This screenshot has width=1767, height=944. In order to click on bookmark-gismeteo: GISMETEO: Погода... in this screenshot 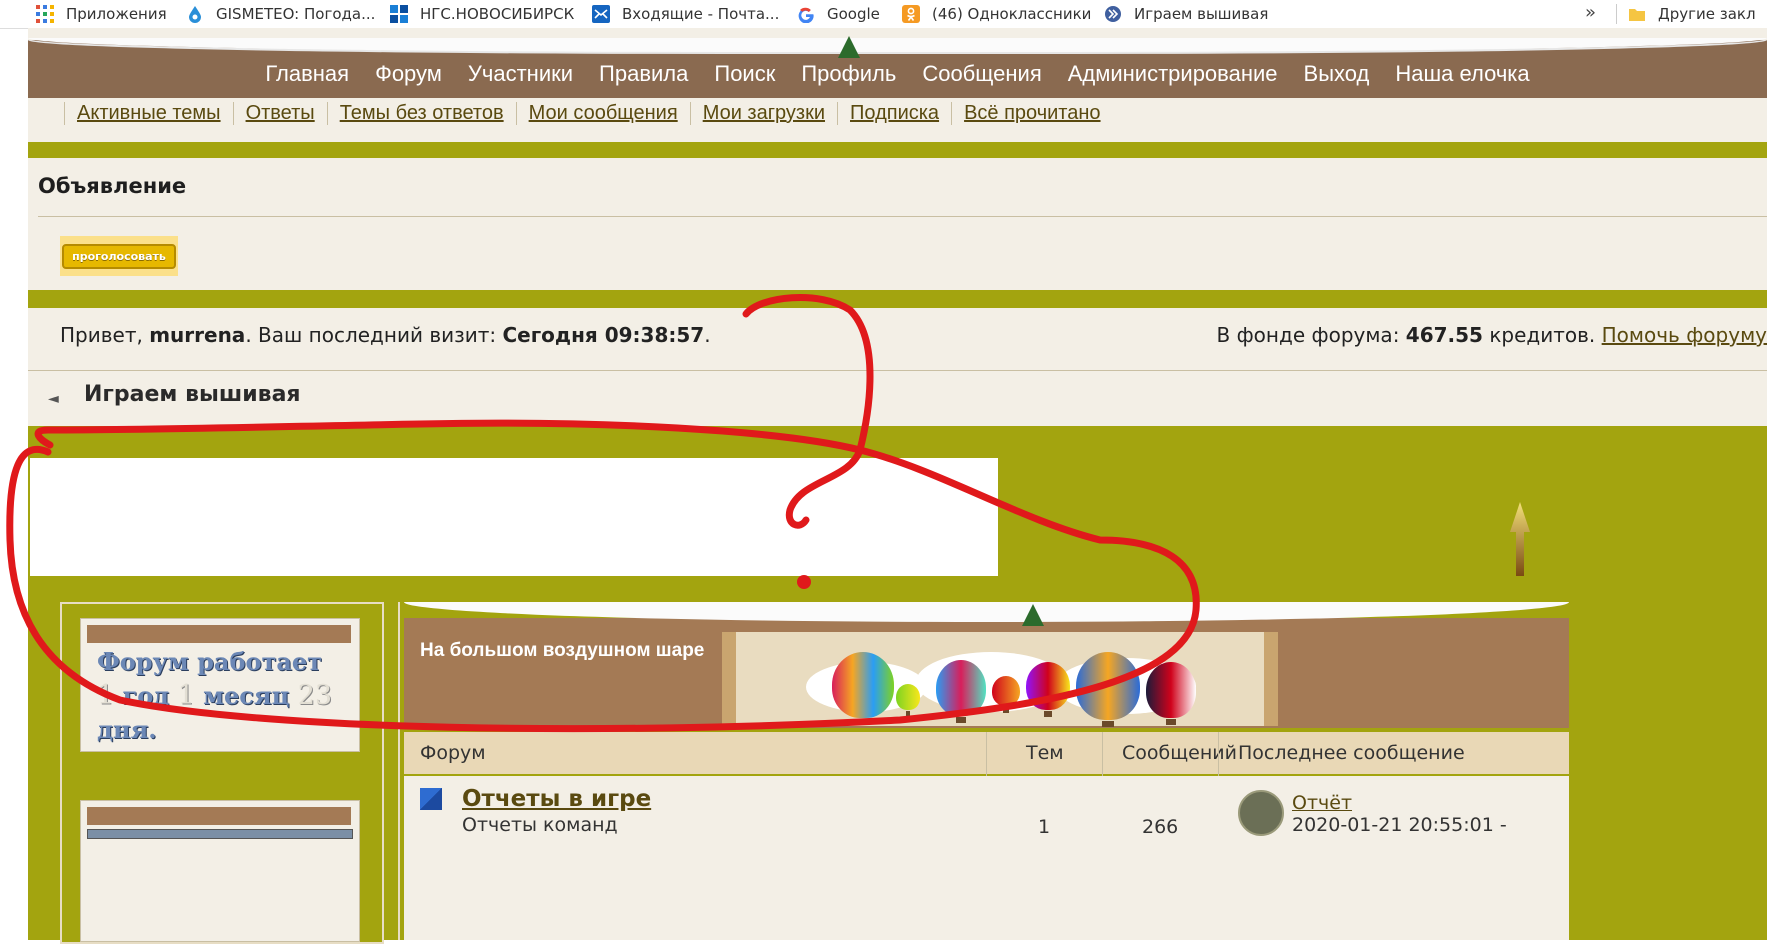, I will do `click(280, 14)`.